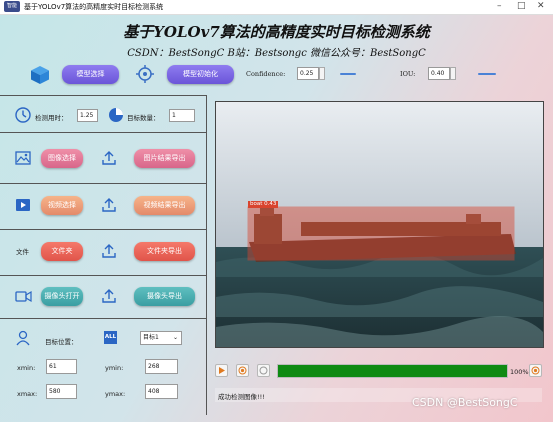 The width and height of the screenshot is (553, 422). What do you see at coordinates (40, 75) in the screenshot?
I see `cube-icon` at bounding box center [40, 75].